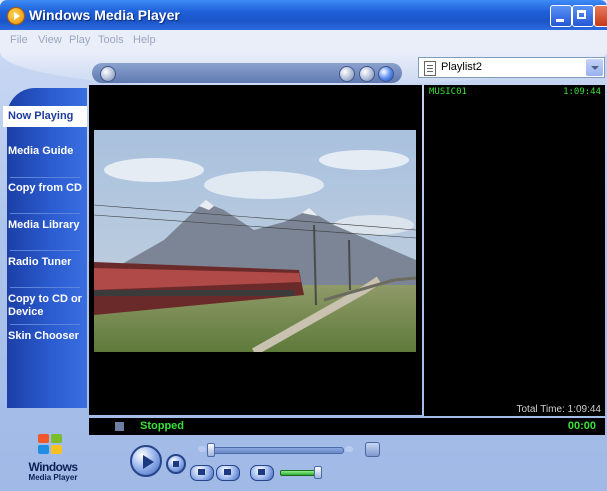 This screenshot has width=607, height=491. I want to click on menu-bar: File View Play Tools Help, so click(303, 41).